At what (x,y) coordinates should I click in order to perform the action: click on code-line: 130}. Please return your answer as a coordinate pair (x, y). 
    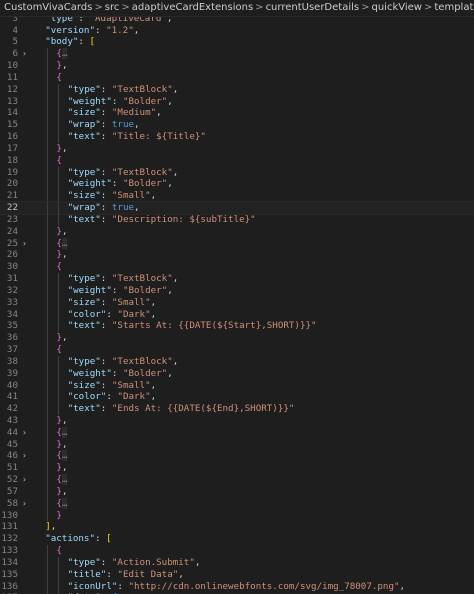
    Looking at the image, I should click on (237, 515).